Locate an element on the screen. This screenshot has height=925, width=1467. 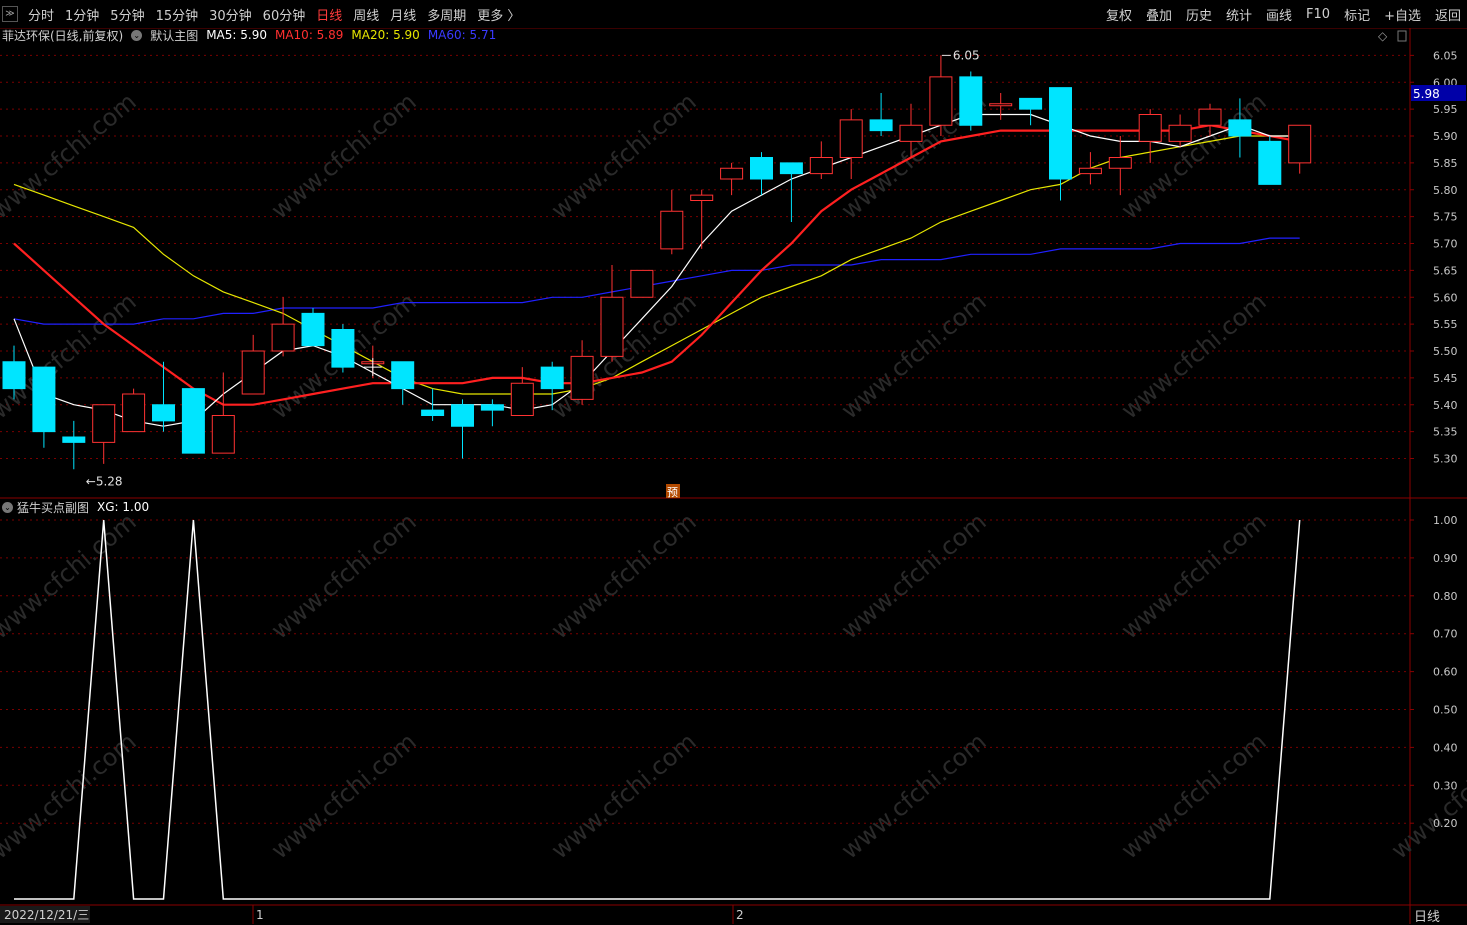
scroll-icon is located at coordinates (1402, 36).